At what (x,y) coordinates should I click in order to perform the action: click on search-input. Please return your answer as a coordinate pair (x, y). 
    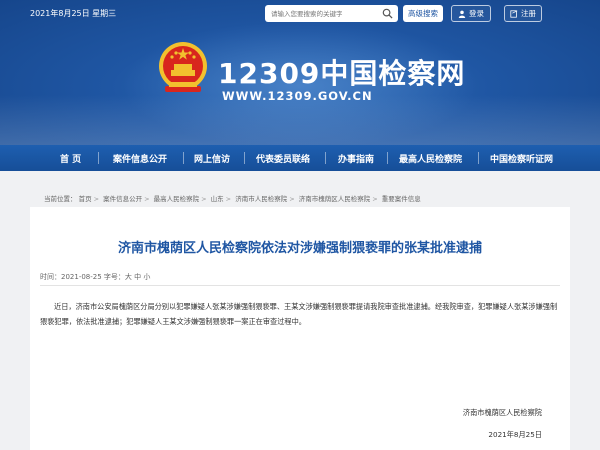
    Looking at the image, I should click on (320, 13).